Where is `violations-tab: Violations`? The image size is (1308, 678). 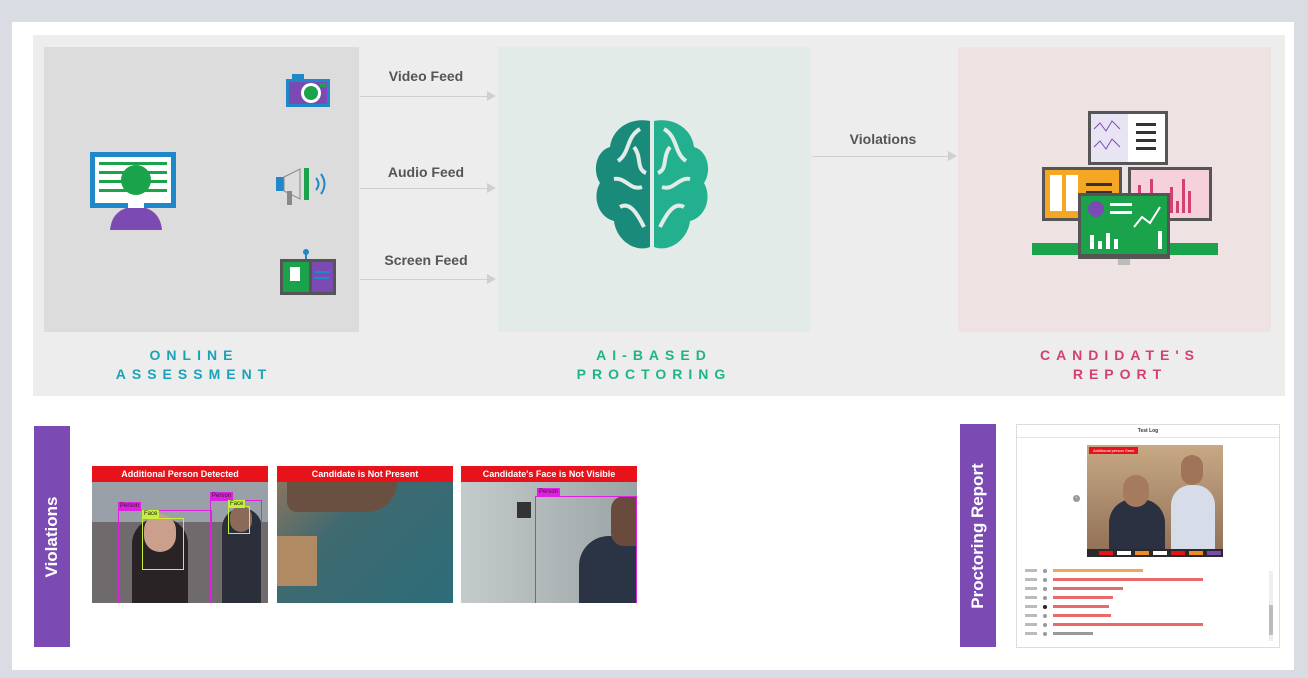
violations-tab: Violations is located at coordinates (52, 536).